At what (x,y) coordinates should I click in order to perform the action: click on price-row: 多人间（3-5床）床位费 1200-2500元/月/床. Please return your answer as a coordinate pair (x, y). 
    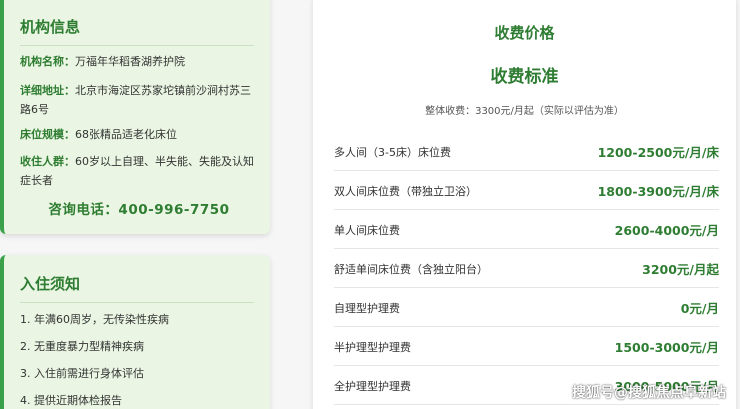
    Looking at the image, I should click on (526, 151).